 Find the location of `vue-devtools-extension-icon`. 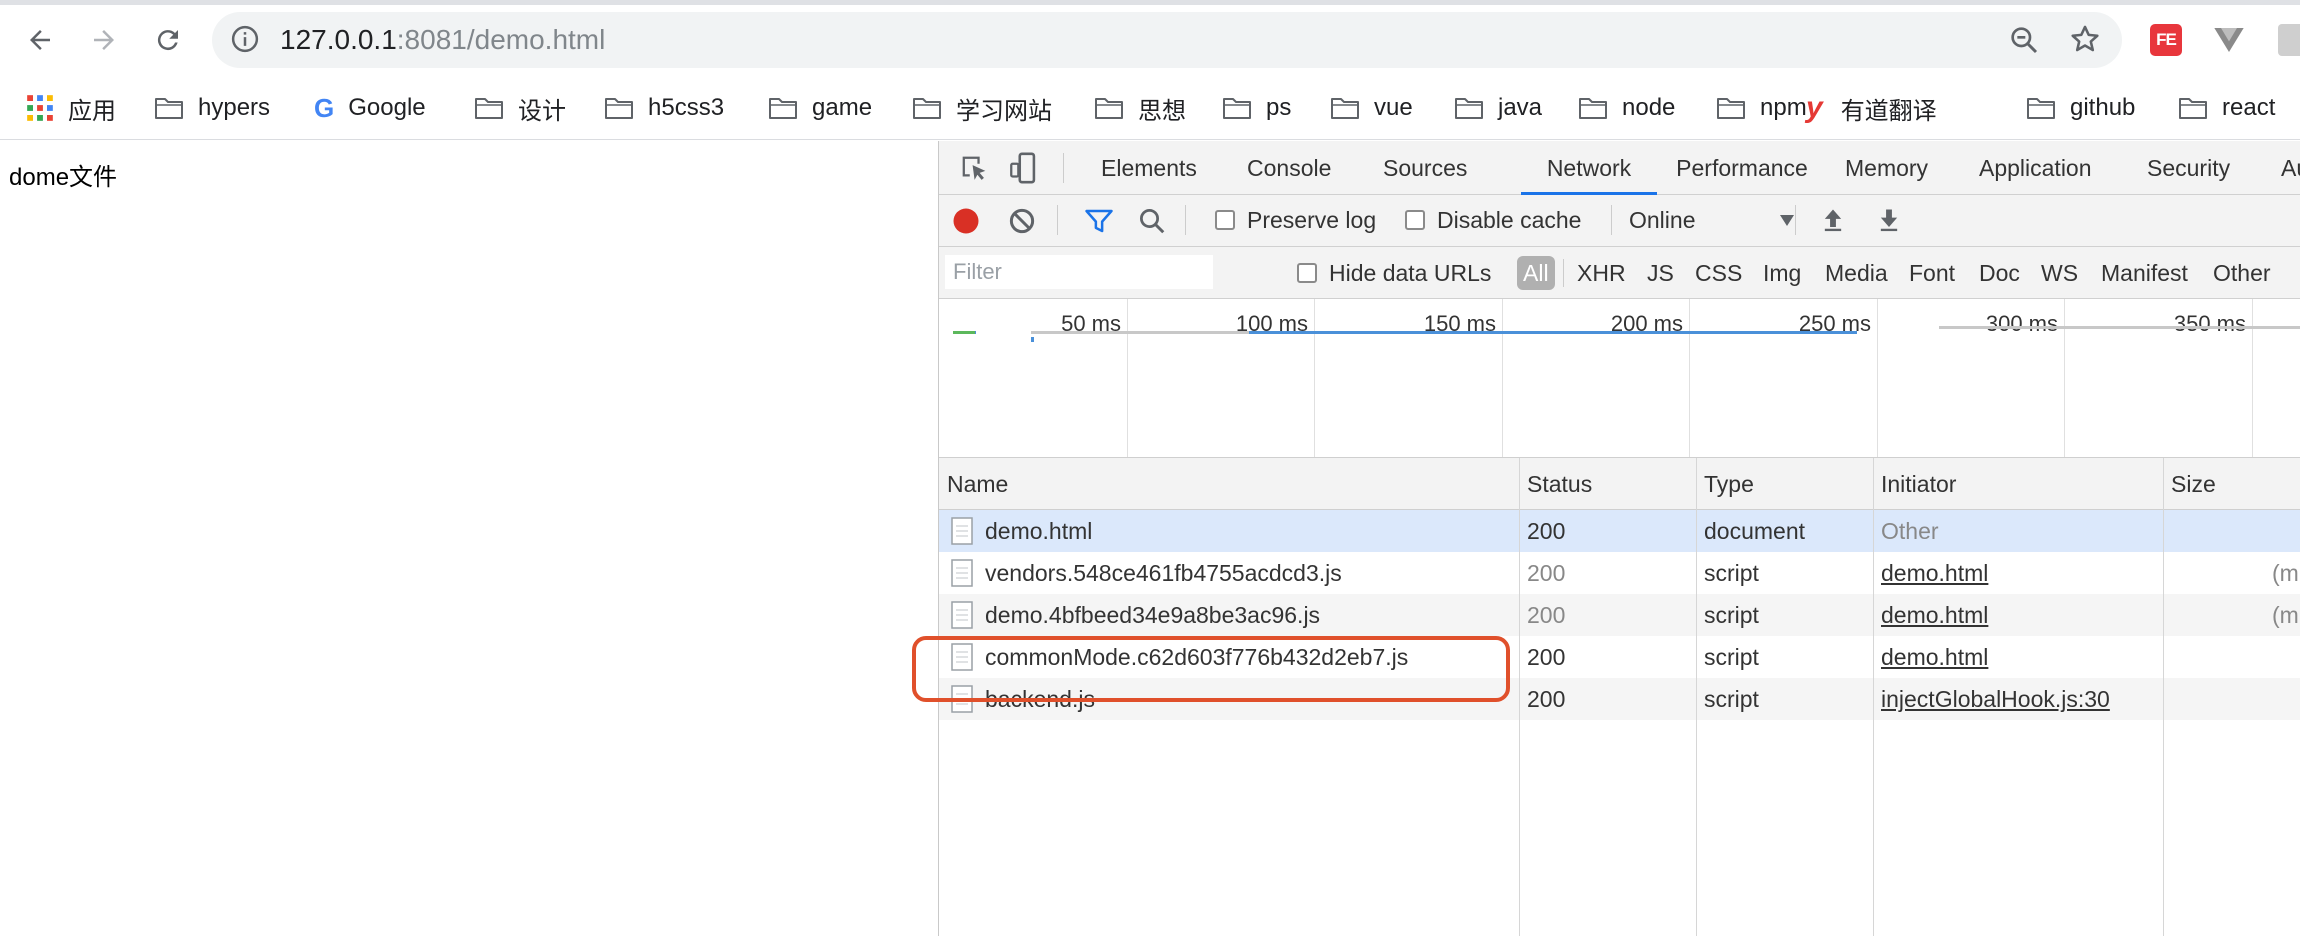

vue-devtools-extension-icon is located at coordinates (2229, 40).